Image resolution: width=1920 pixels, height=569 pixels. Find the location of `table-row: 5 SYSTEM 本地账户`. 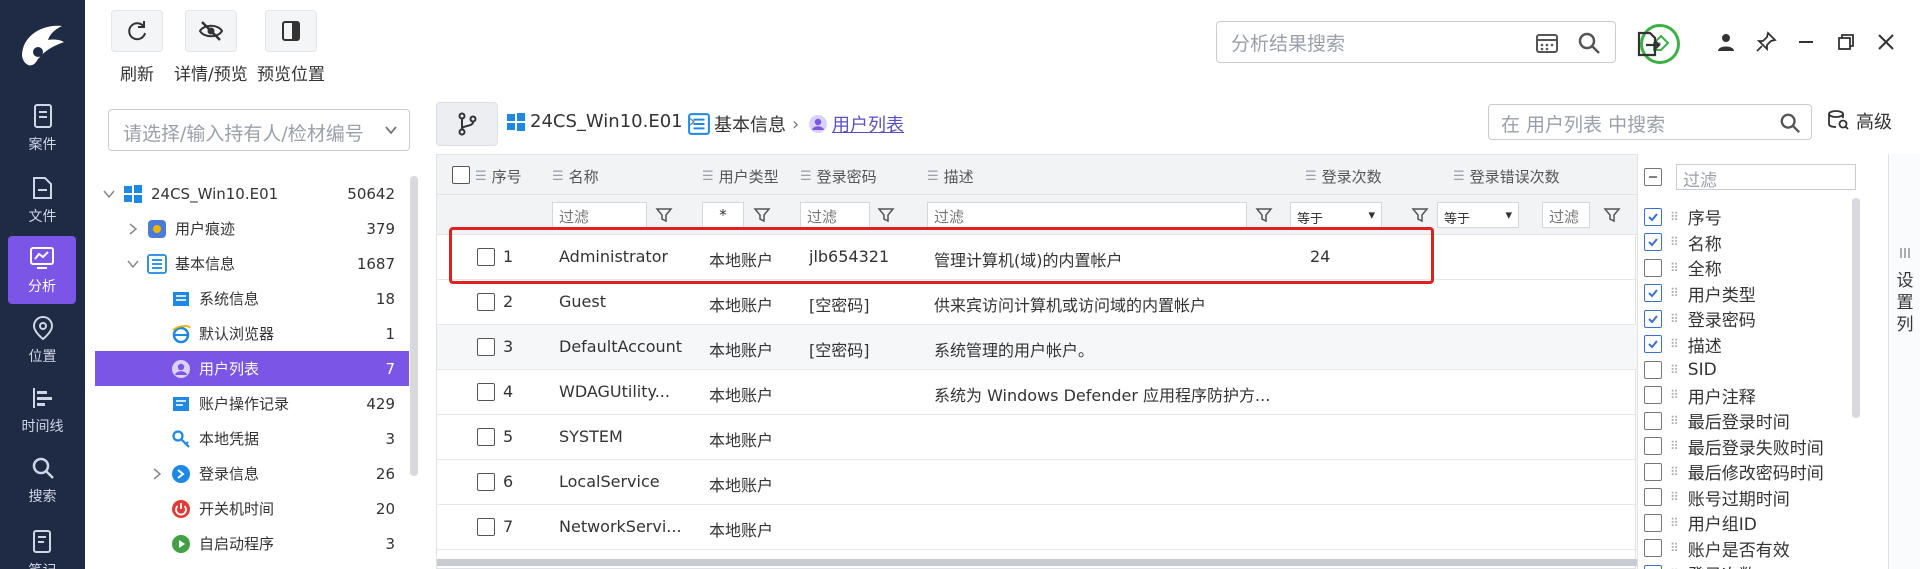

table-row: 5 SYSTEM 本地账户 is located at coordinates (1037, 437).